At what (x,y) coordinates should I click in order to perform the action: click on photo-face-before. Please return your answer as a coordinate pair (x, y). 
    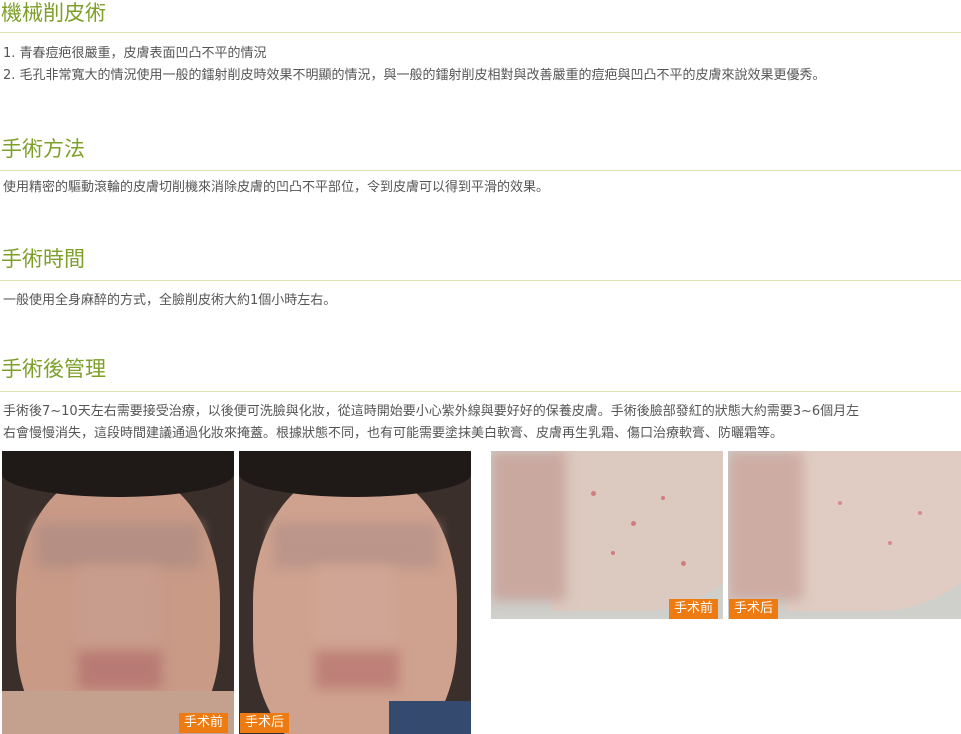
    Looking at the image, I should click on (118, 592).